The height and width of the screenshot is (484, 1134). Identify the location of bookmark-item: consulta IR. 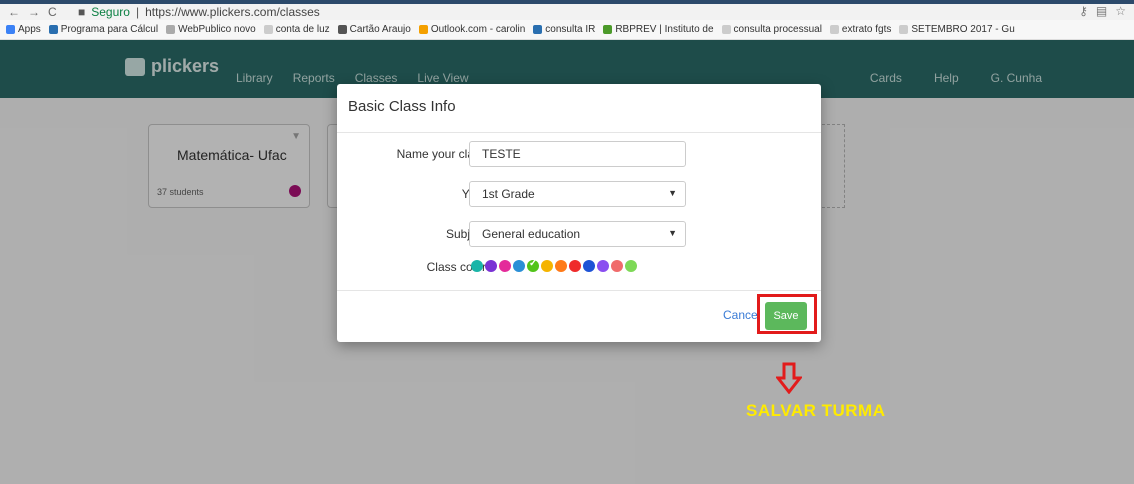
(564, 29).